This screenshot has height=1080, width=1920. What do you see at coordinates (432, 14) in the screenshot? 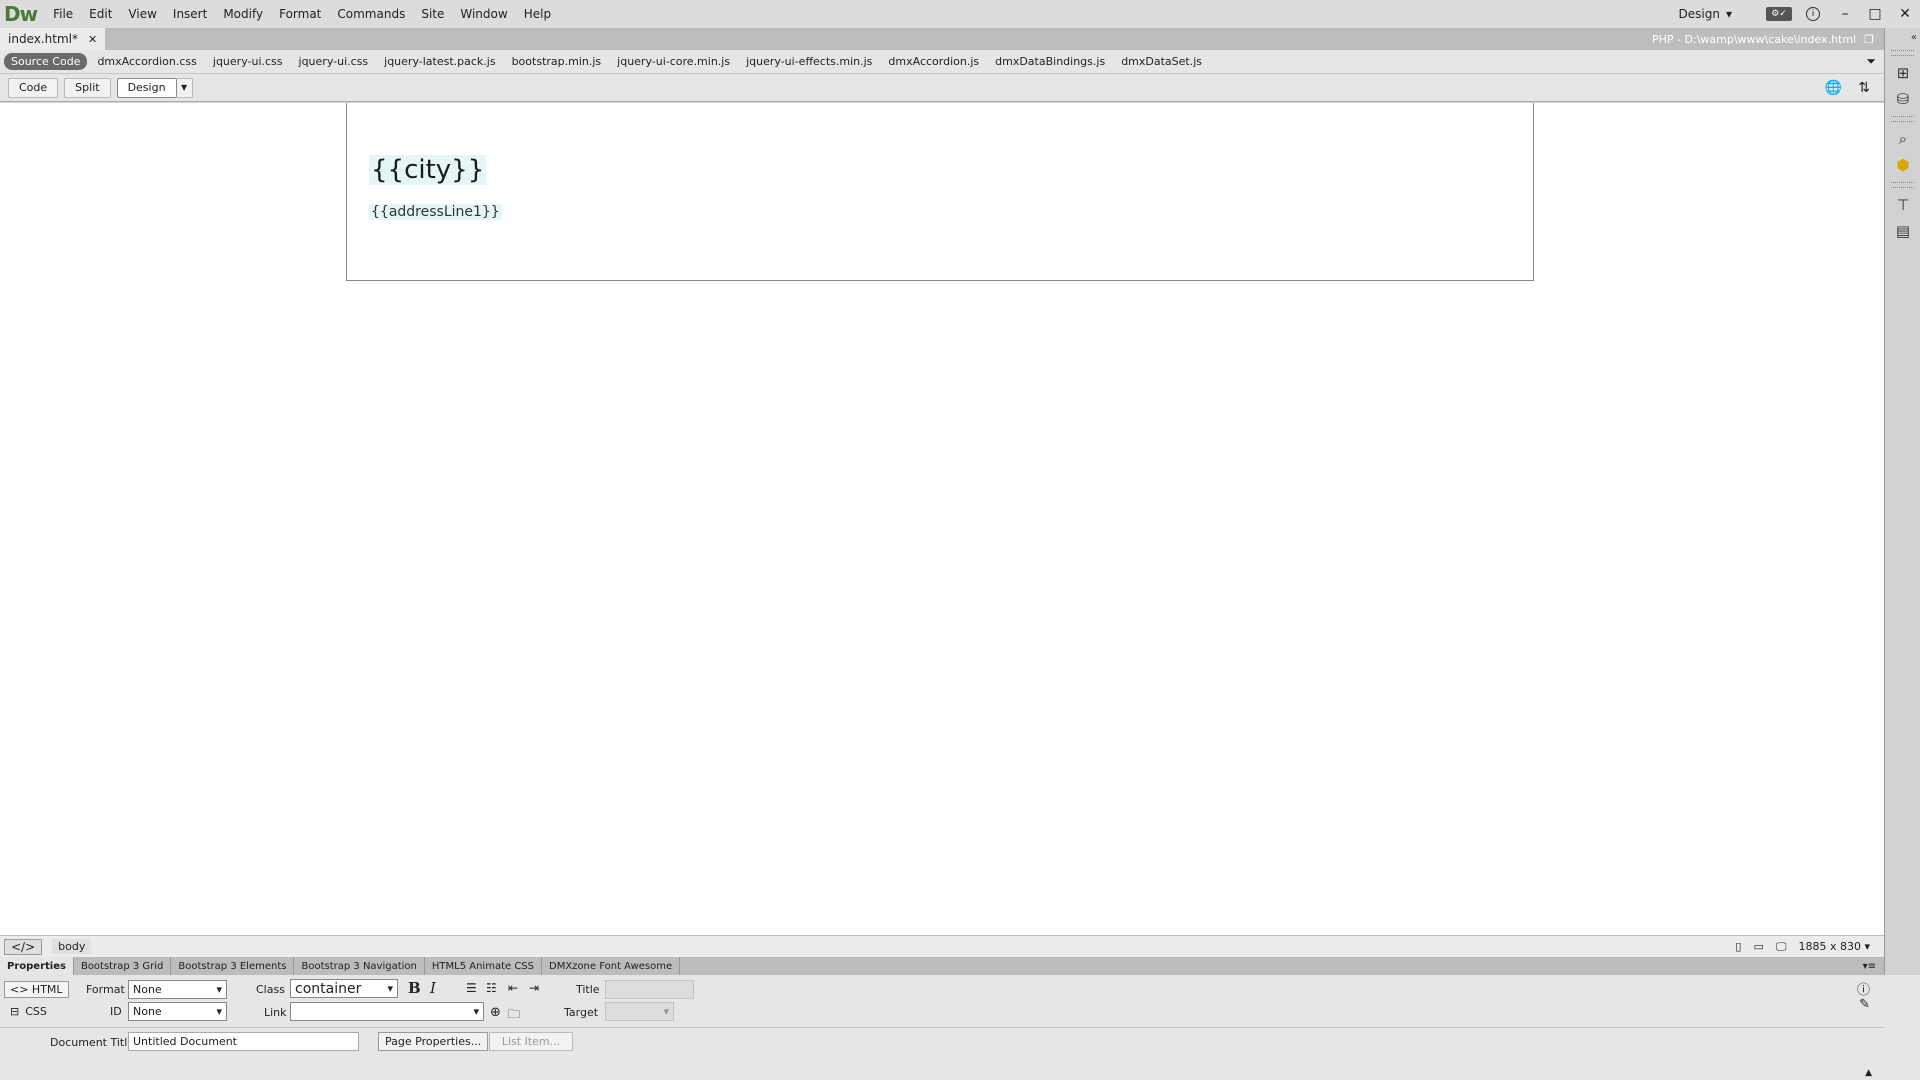
I see `menu-site: Site` at bounding box center [432, 14].